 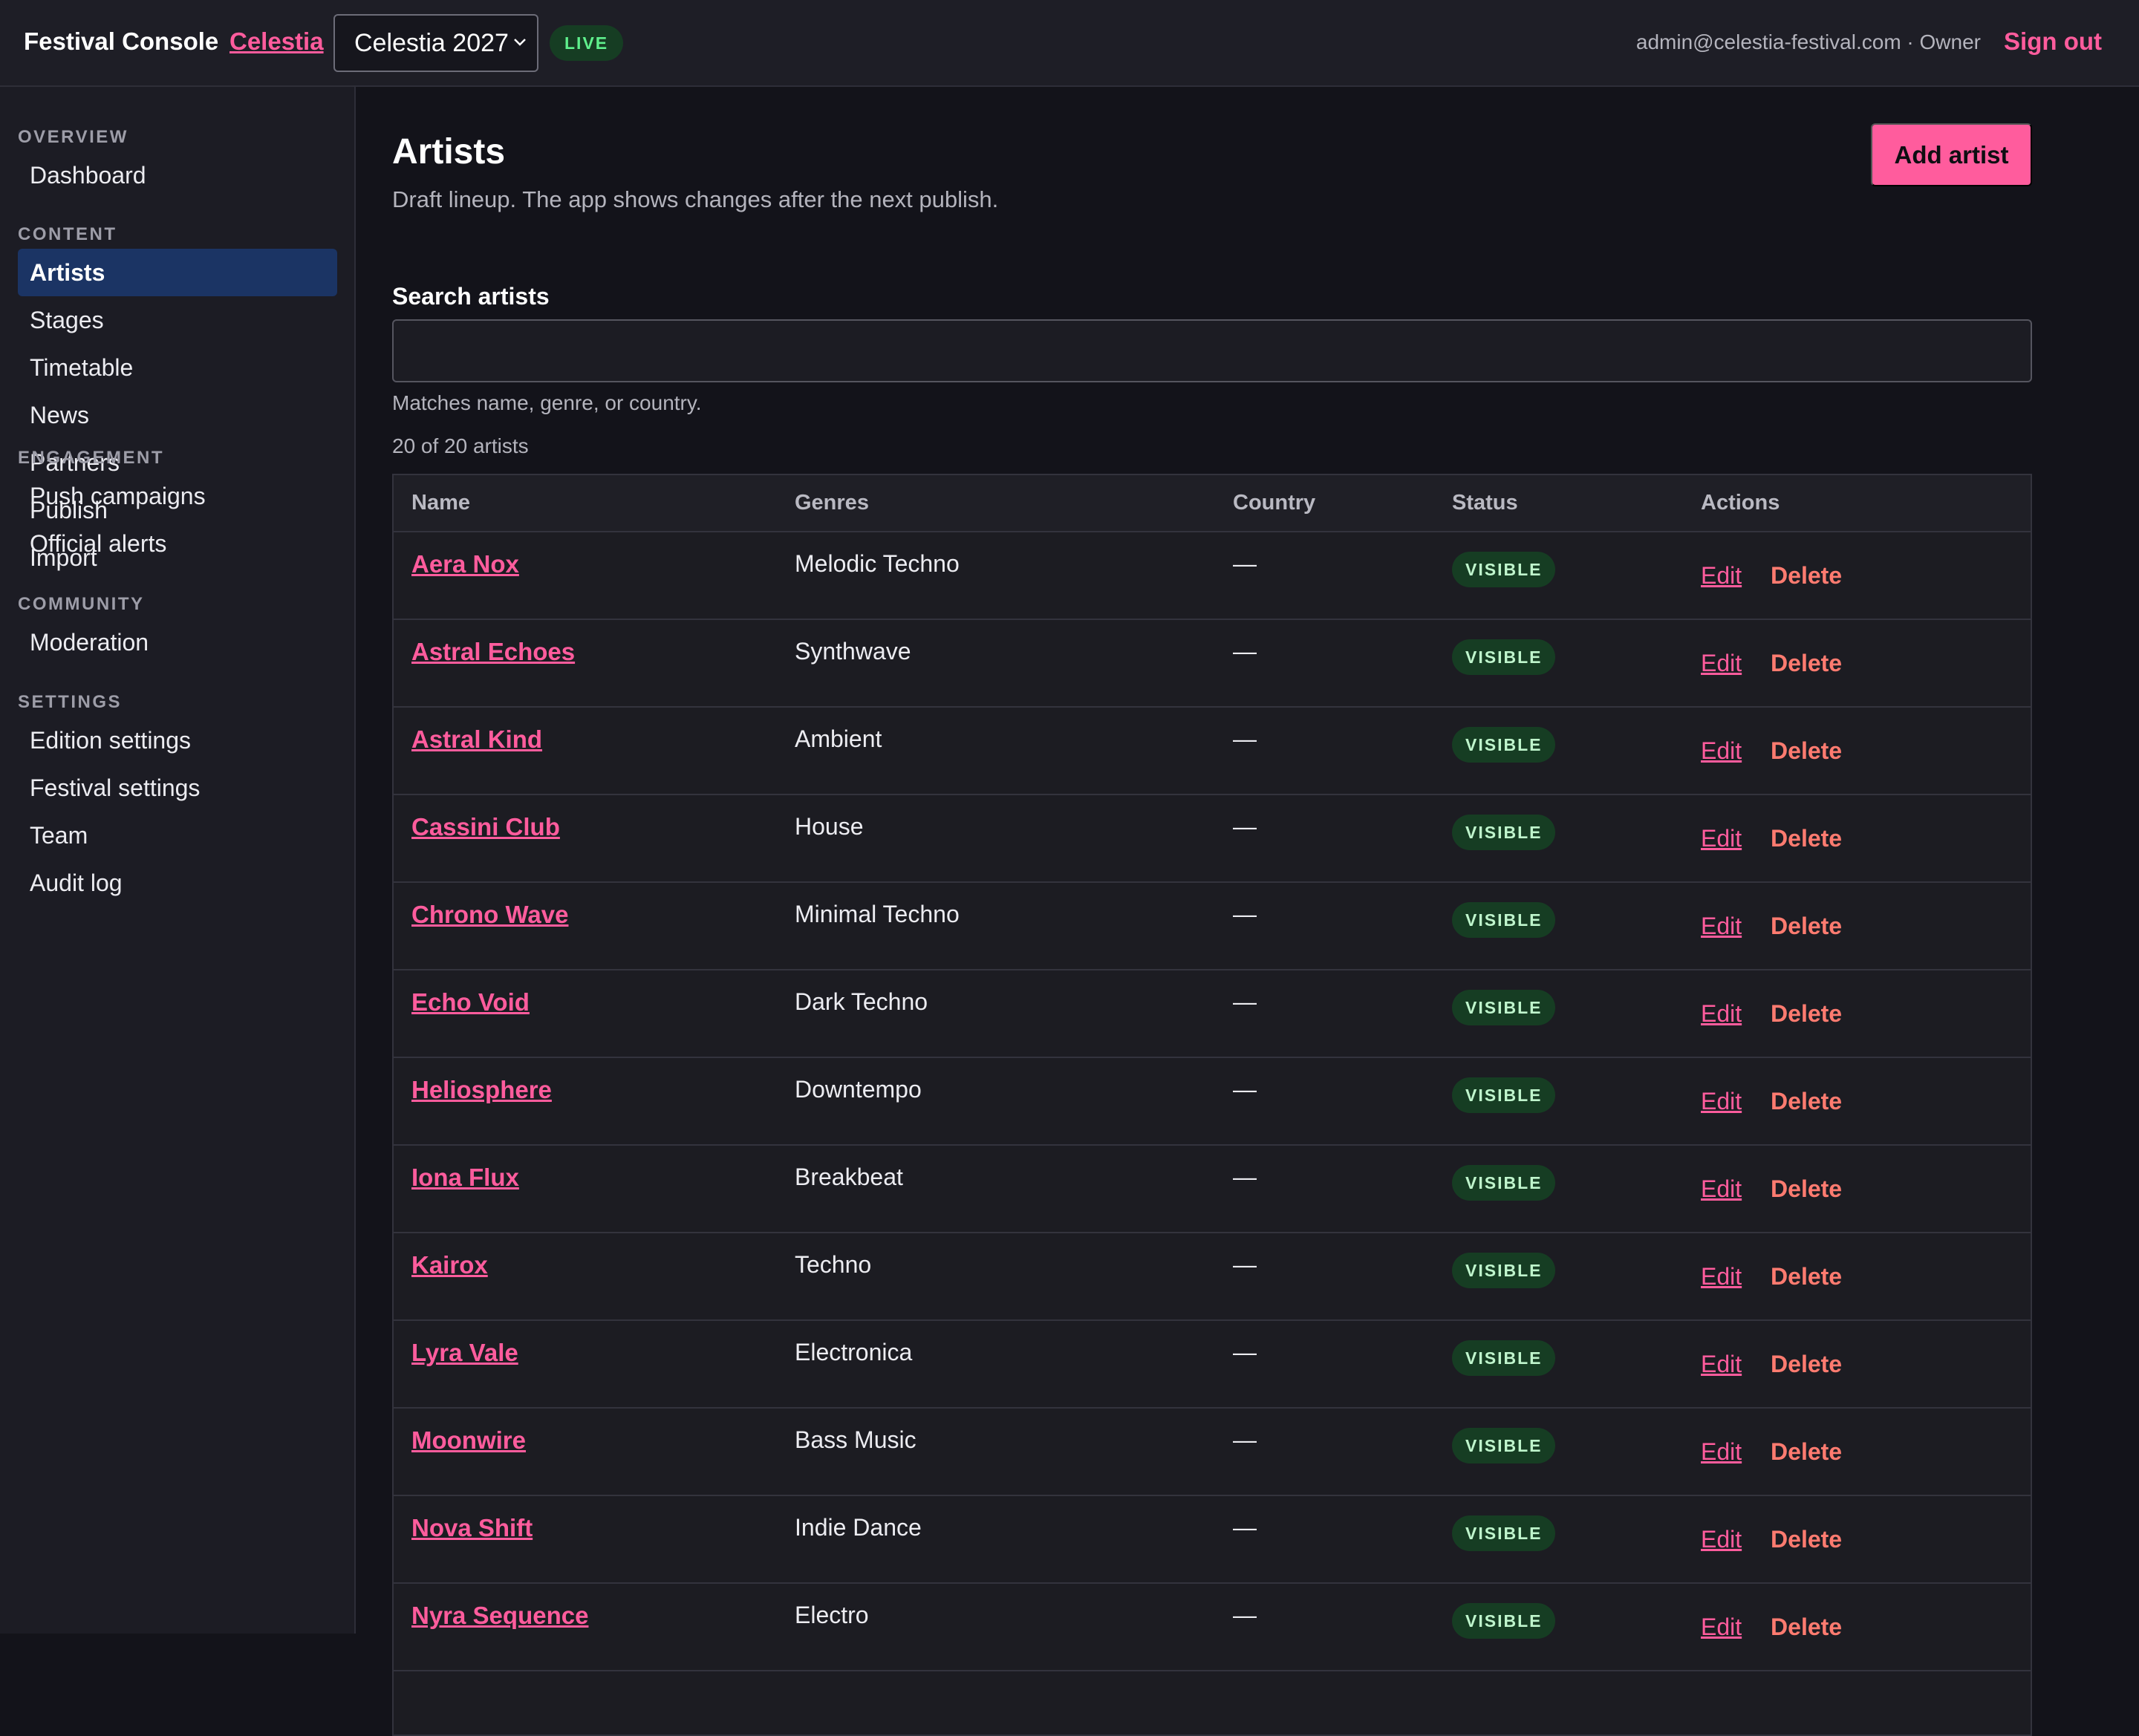 I want to click on artist-name-cell: Nyra Sequence, so click(x=585, y=1627).